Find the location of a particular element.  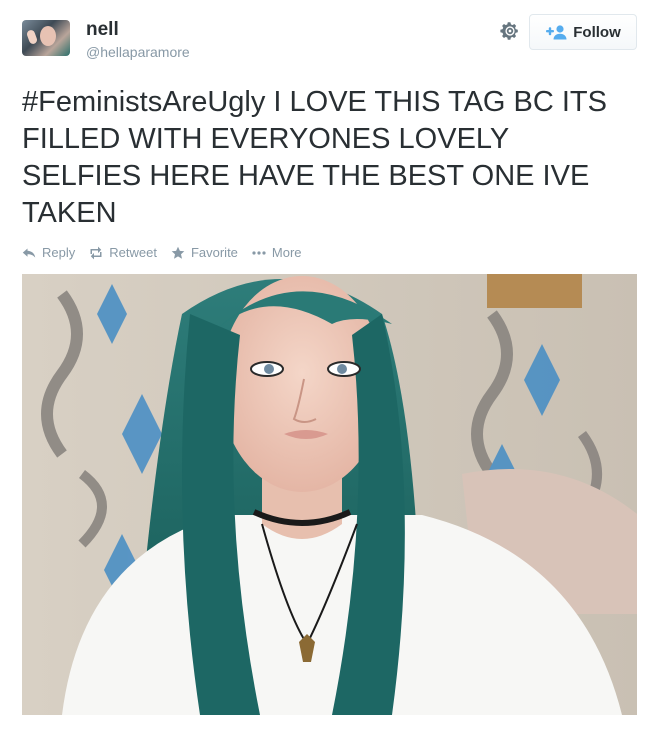

tweet-actions: Reply Retweet Favorite More is located at coordinates (162, 252).